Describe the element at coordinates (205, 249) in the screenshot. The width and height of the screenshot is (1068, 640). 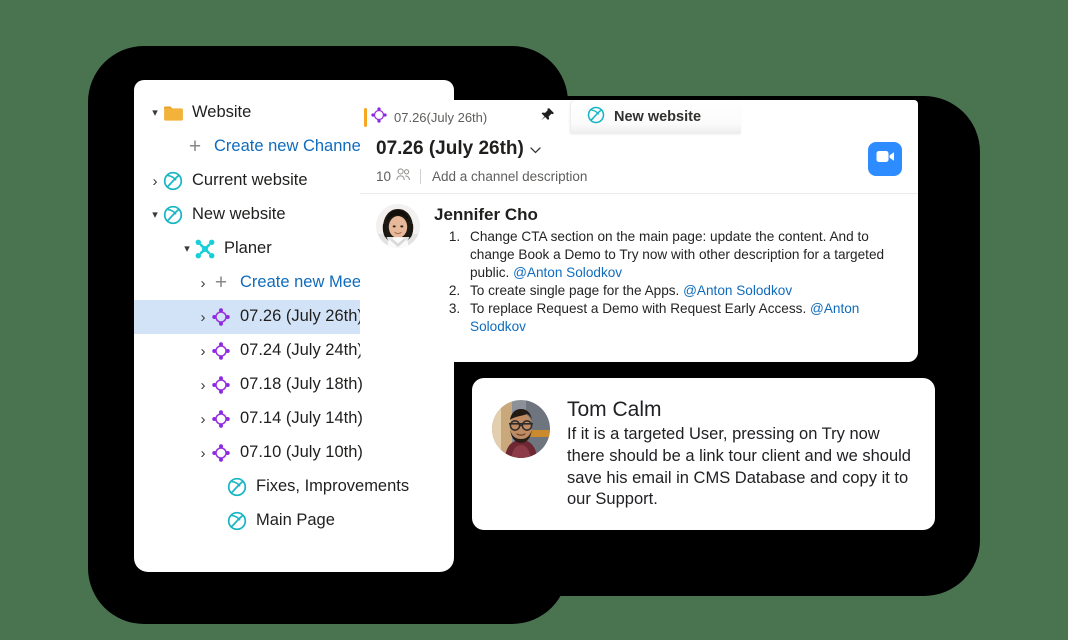
I see `planer-icon` at that location.